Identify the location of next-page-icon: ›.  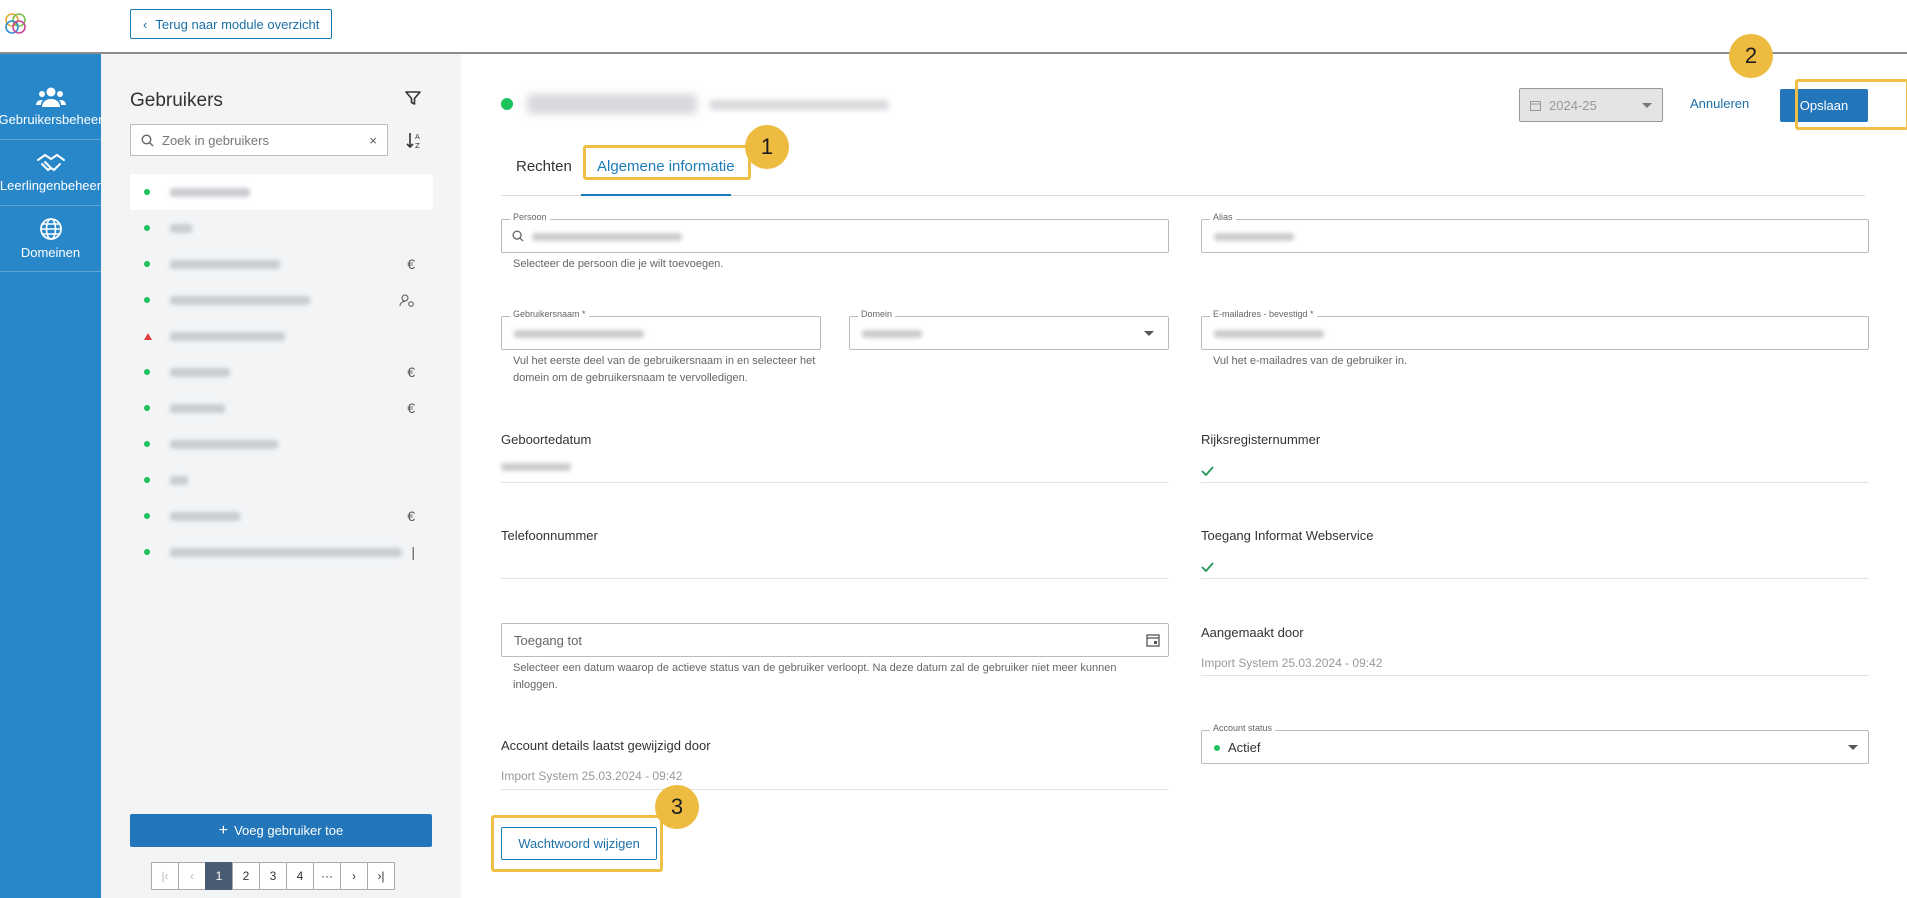
(354, 876).